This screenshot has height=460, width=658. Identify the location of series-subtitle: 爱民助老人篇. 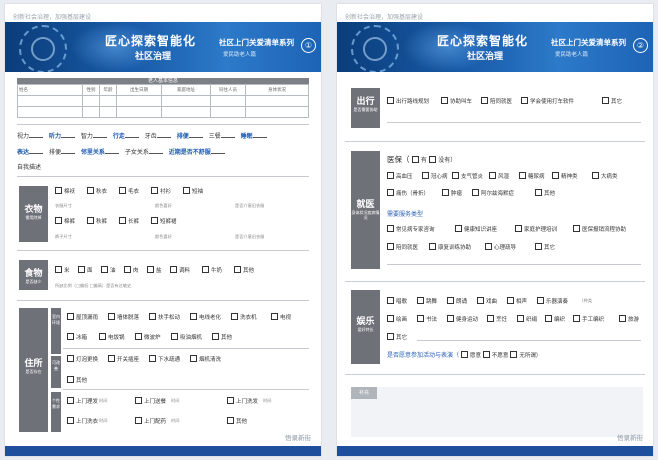
(240, 55).